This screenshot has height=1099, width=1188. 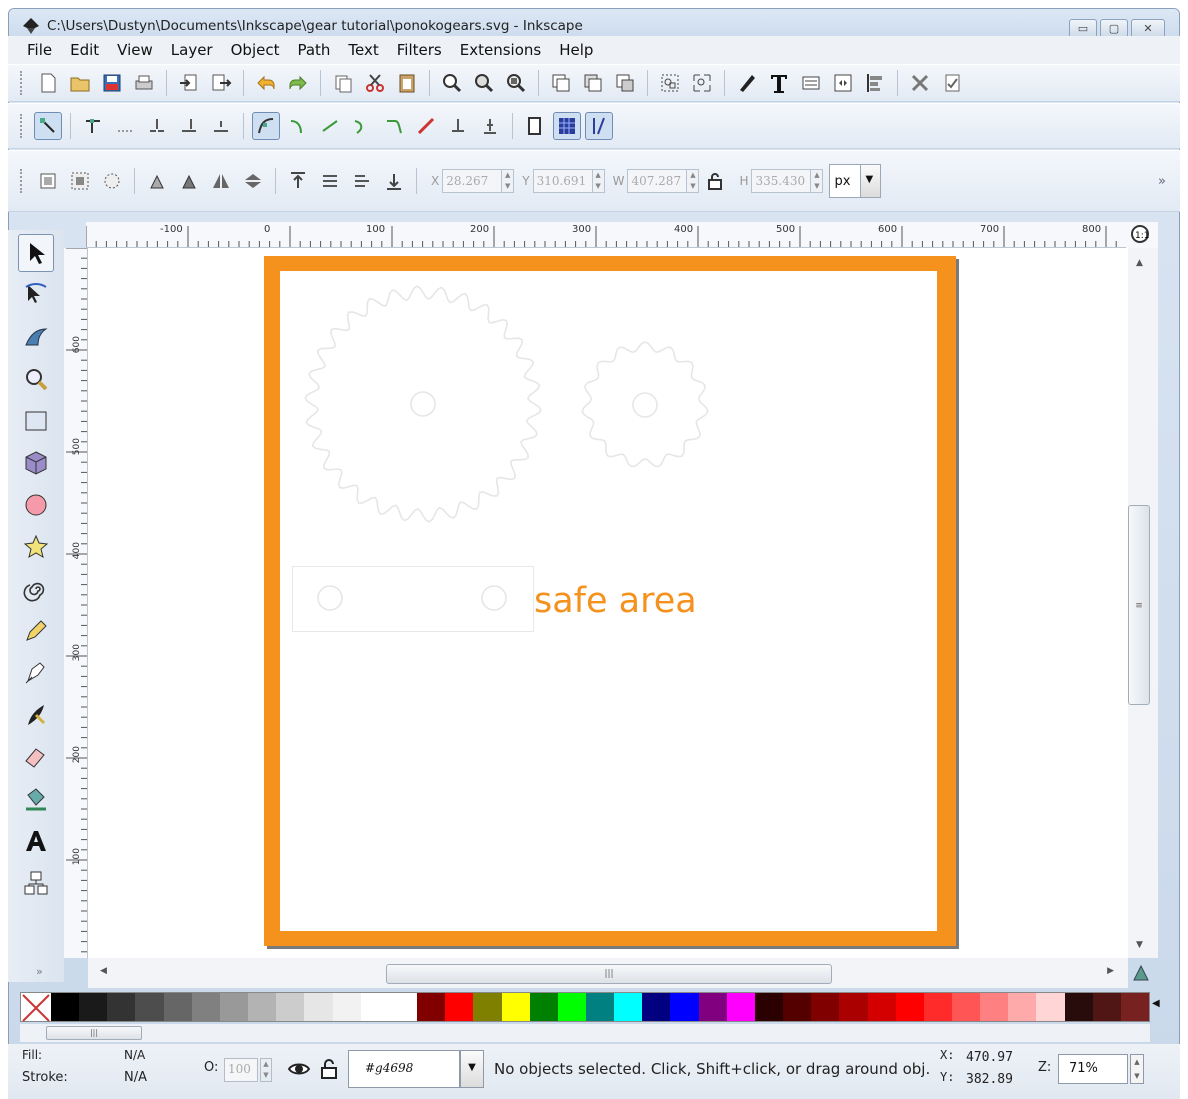 I want to click on rectangle-tool-icon, so click(x=36, y=421).